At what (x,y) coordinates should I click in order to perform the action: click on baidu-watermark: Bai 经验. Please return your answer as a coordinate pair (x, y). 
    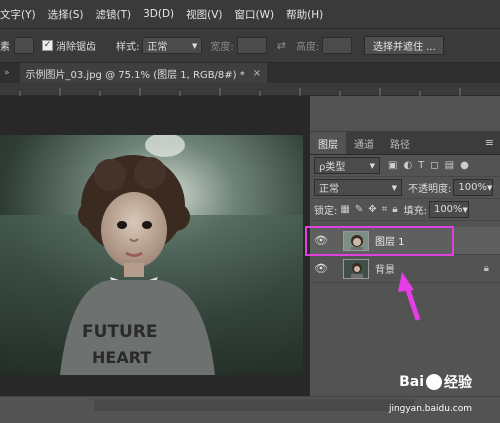
    Looking at the image, I should click on (435, 382).